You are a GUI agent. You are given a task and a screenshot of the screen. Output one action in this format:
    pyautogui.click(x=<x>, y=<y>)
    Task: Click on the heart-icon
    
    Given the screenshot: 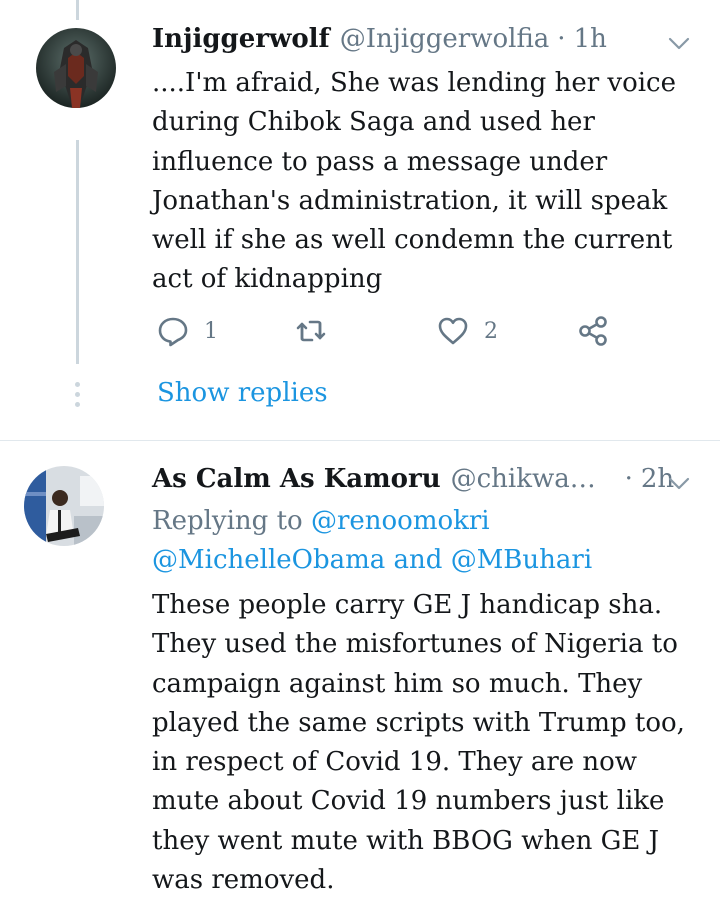 What is the action you would take?
    pyautogui.click(x=453, y=331)
    